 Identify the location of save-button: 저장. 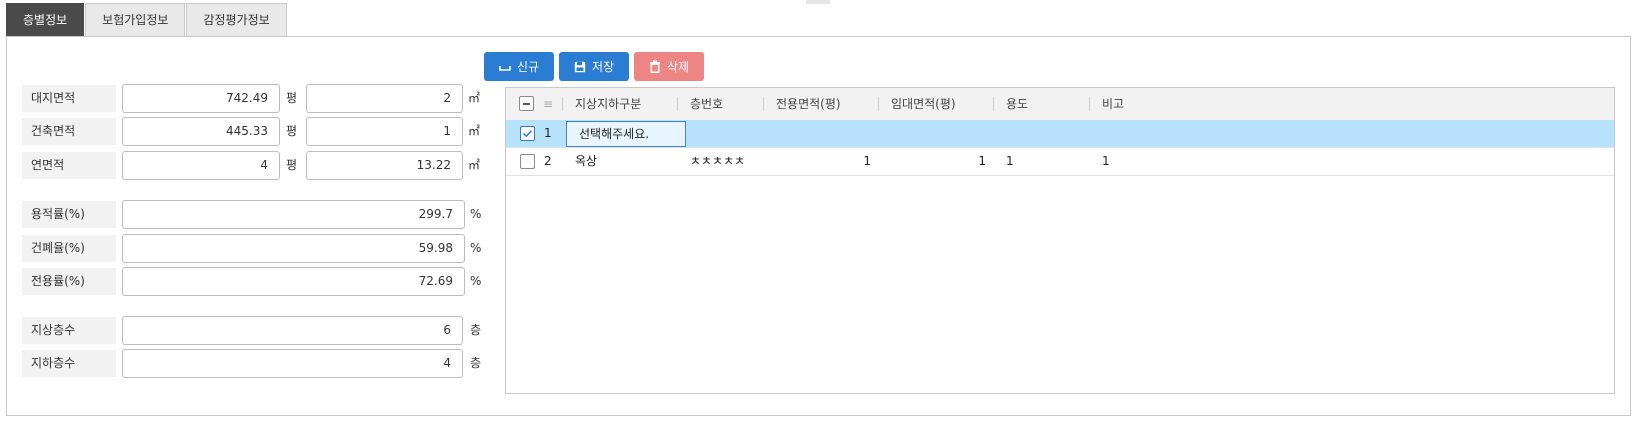
(594, 66).